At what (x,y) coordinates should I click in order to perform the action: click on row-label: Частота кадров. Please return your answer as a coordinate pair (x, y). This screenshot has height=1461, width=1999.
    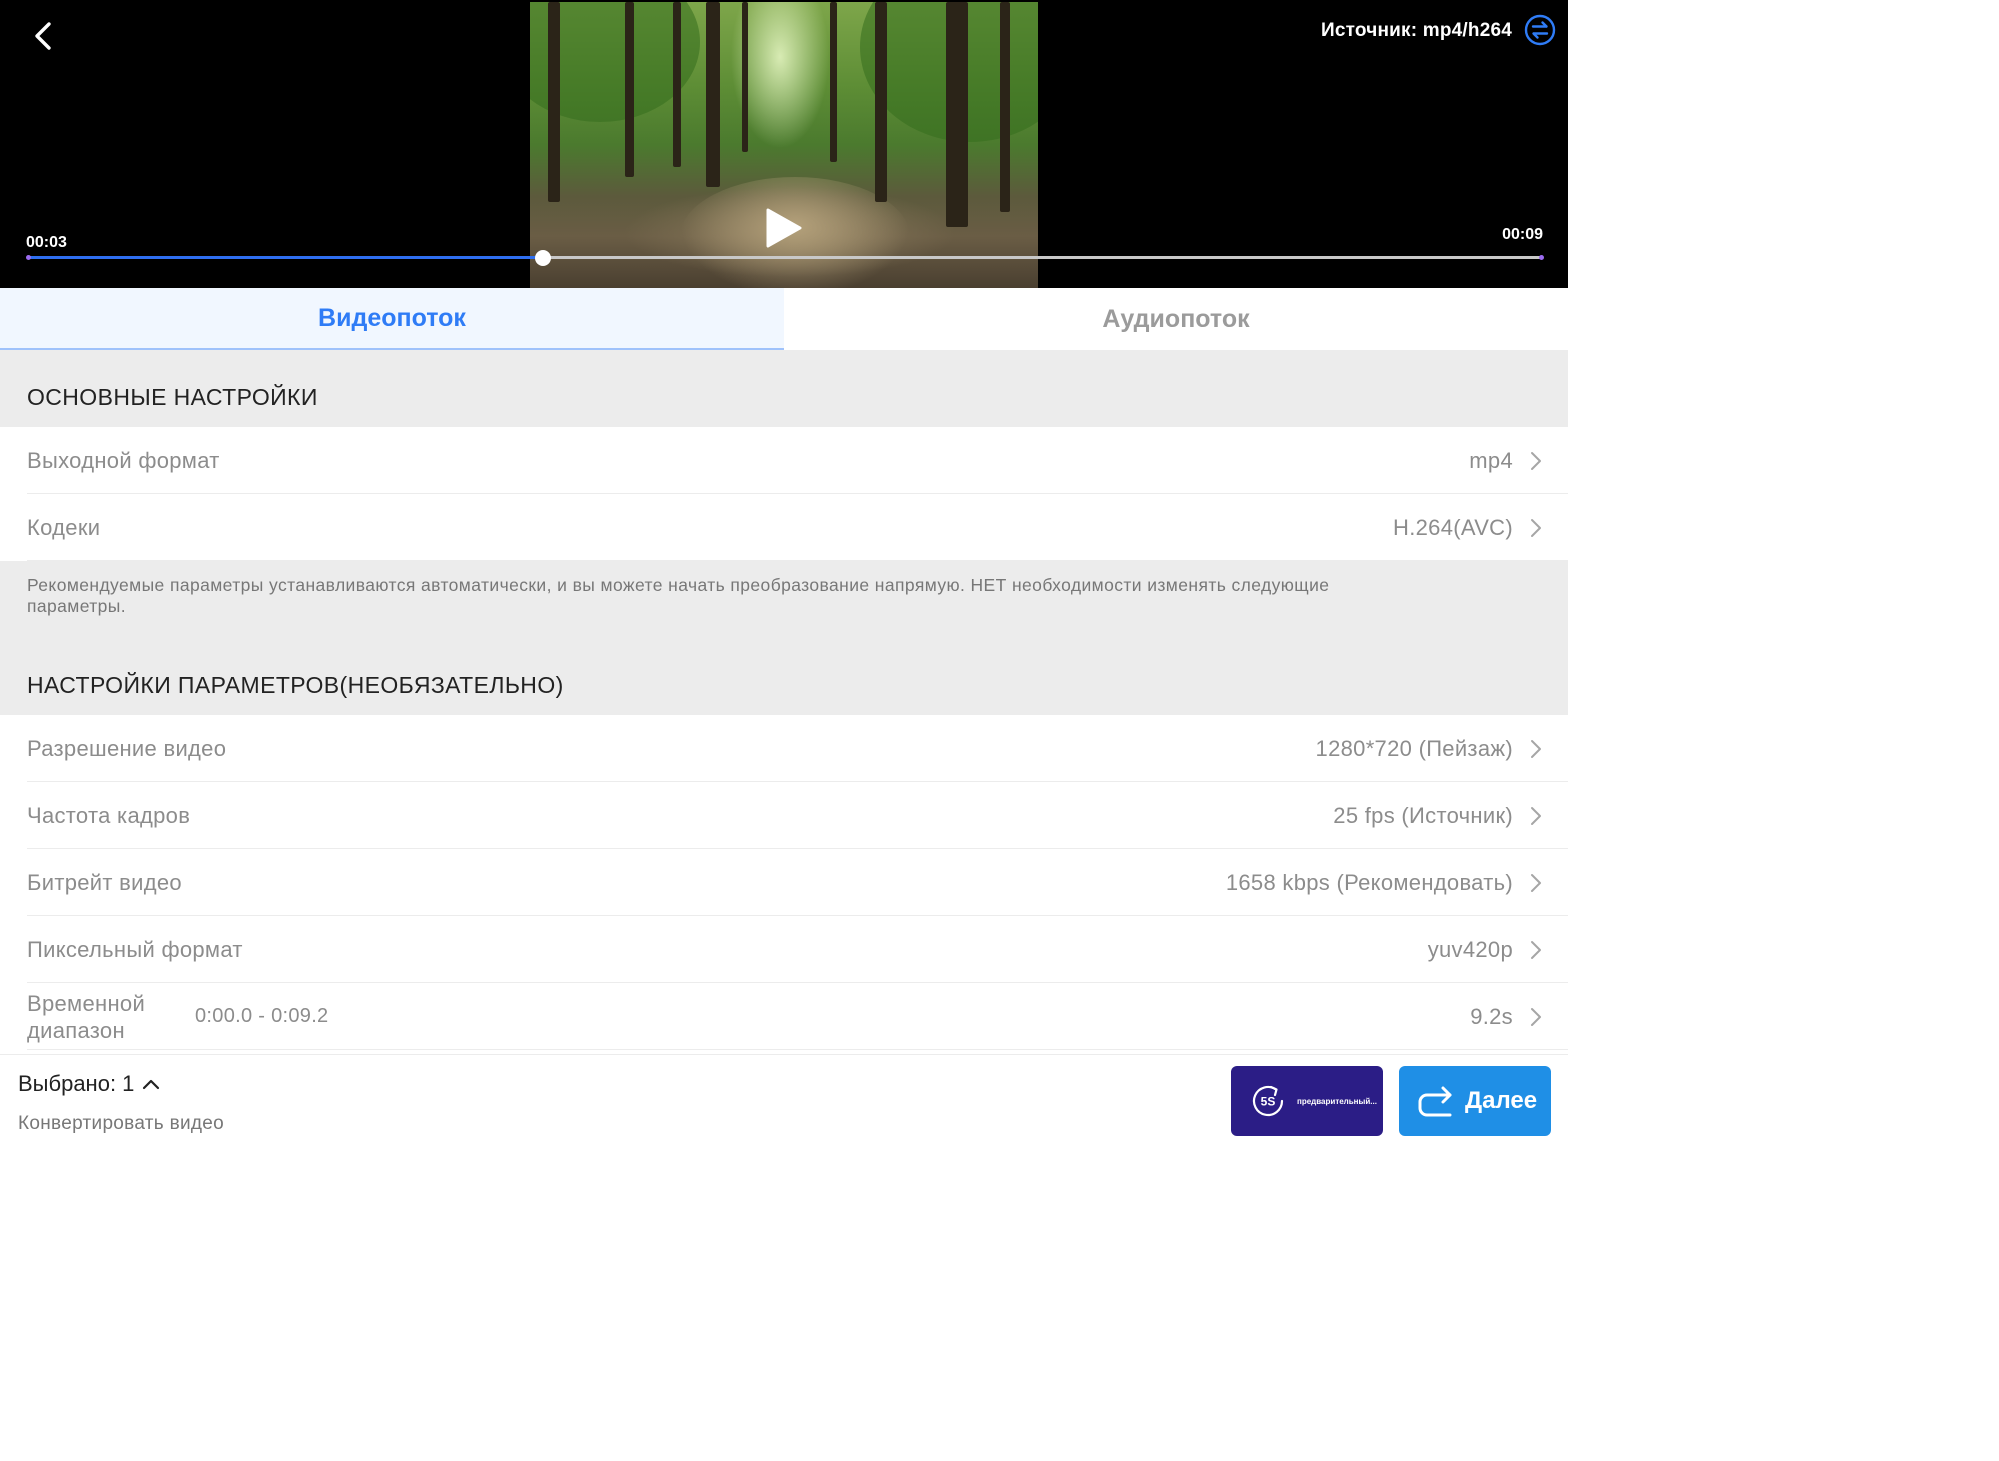
    Looking at the image, I should click on (109, 815).